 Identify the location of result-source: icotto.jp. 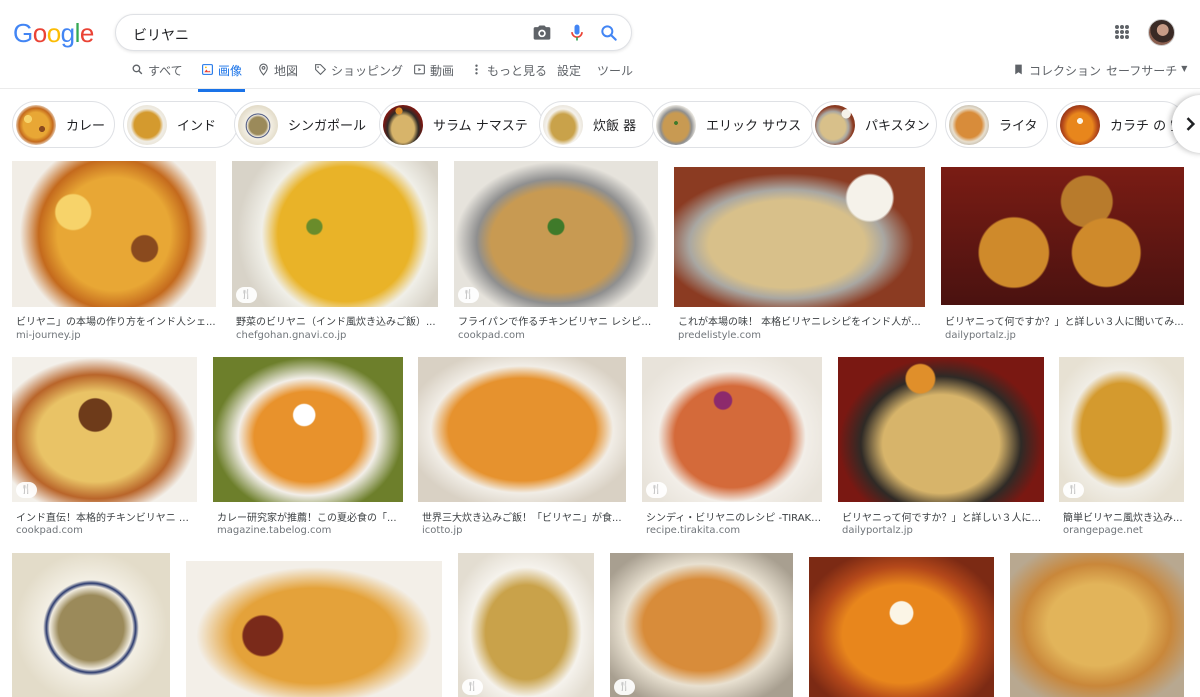
(442, 530).